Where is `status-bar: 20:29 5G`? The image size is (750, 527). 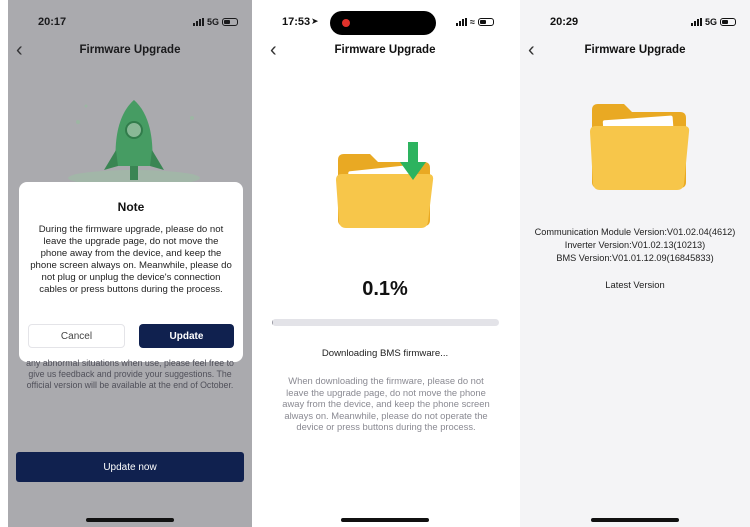 status-bar: 20:29 5G is located at coordinates (635, 20).